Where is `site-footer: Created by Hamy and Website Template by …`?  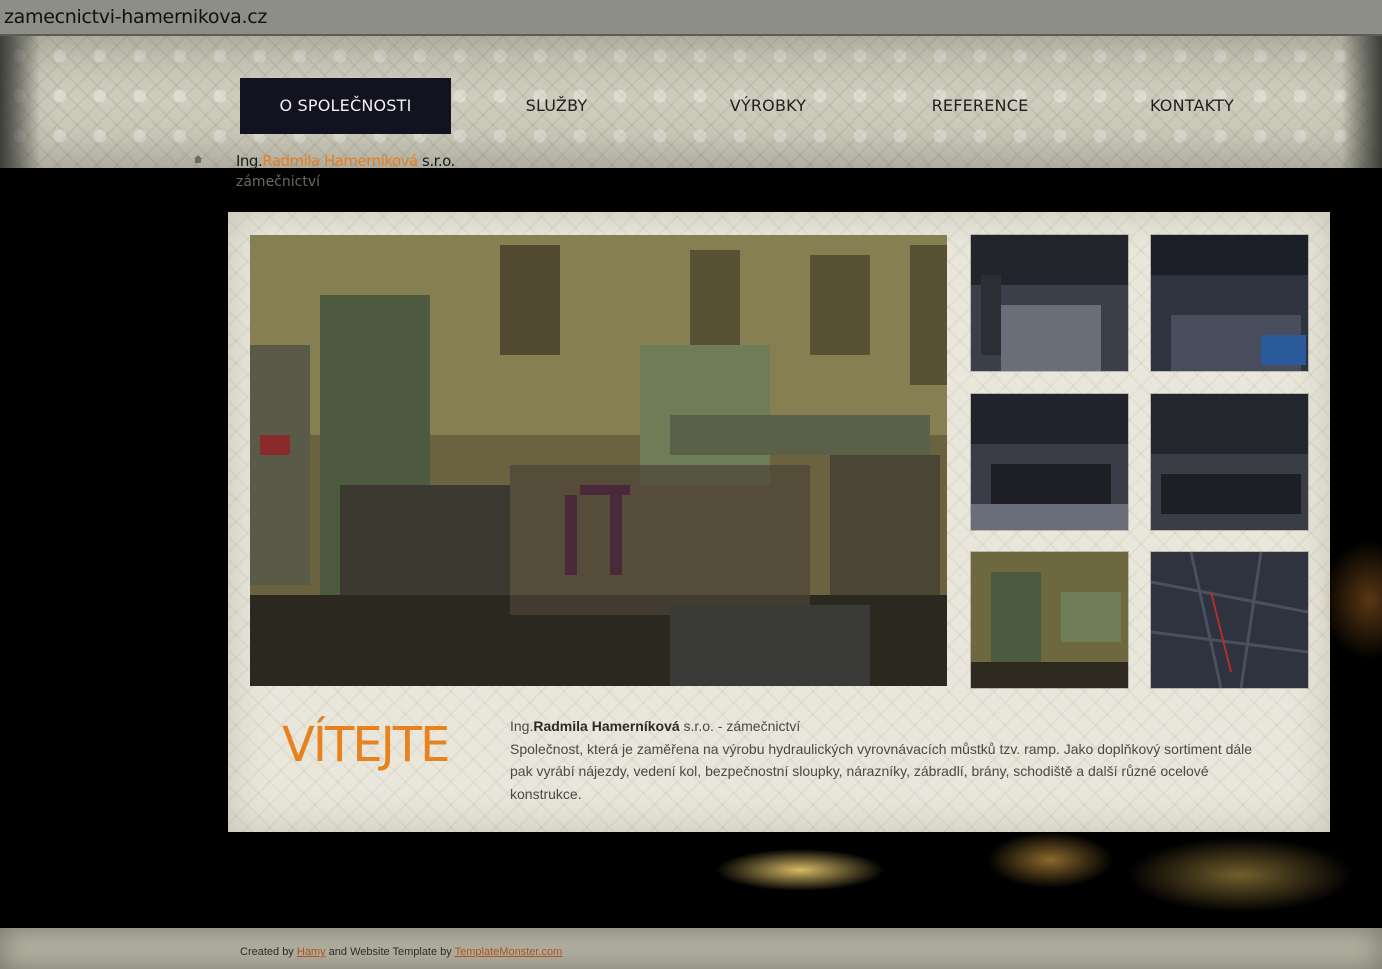 site-footer: Created by Hamy and Website Template by … is located at coordinates (691, 948).